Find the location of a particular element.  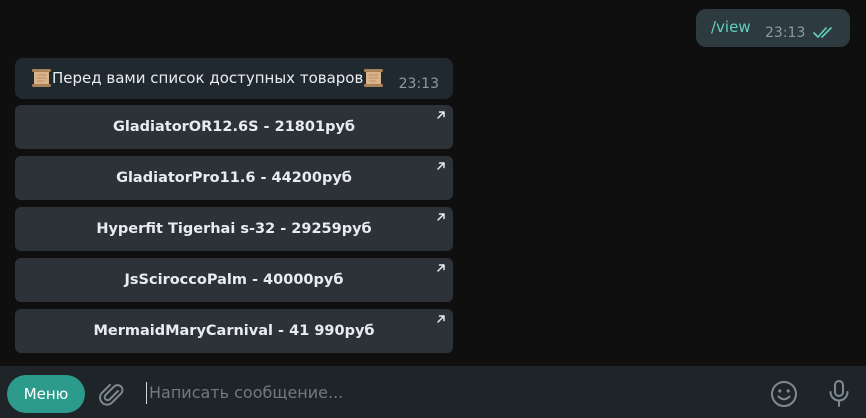

incoming-message-label: Перед вами список доступных товаров is located at coordinates (208, 78).